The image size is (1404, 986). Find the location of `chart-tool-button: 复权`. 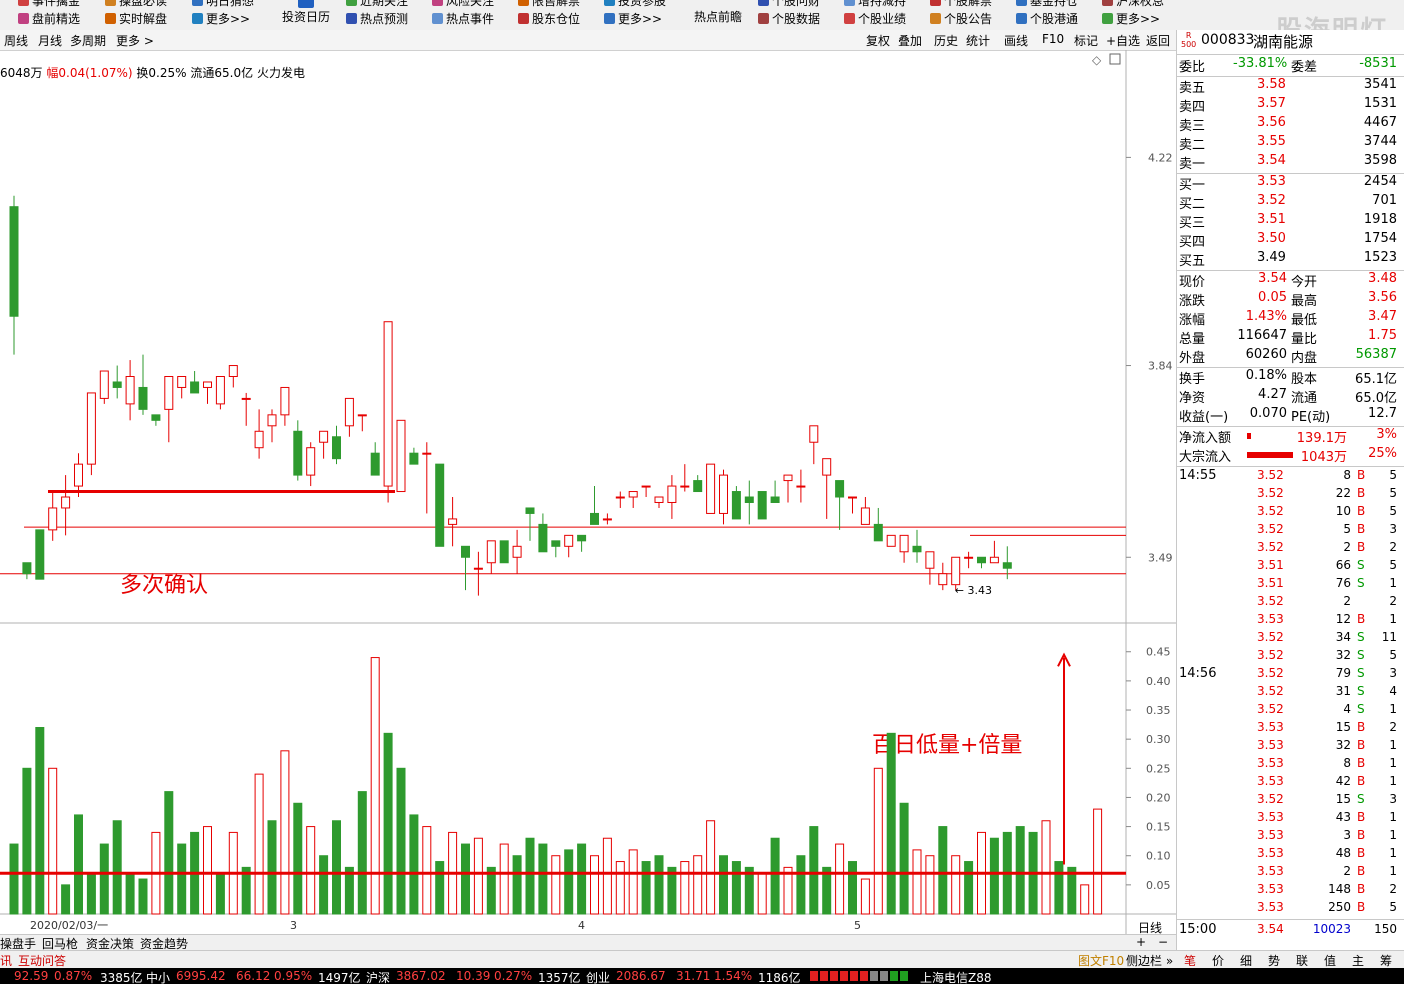

chart-tool-button: 复权 is located at coordinates (878, 40).